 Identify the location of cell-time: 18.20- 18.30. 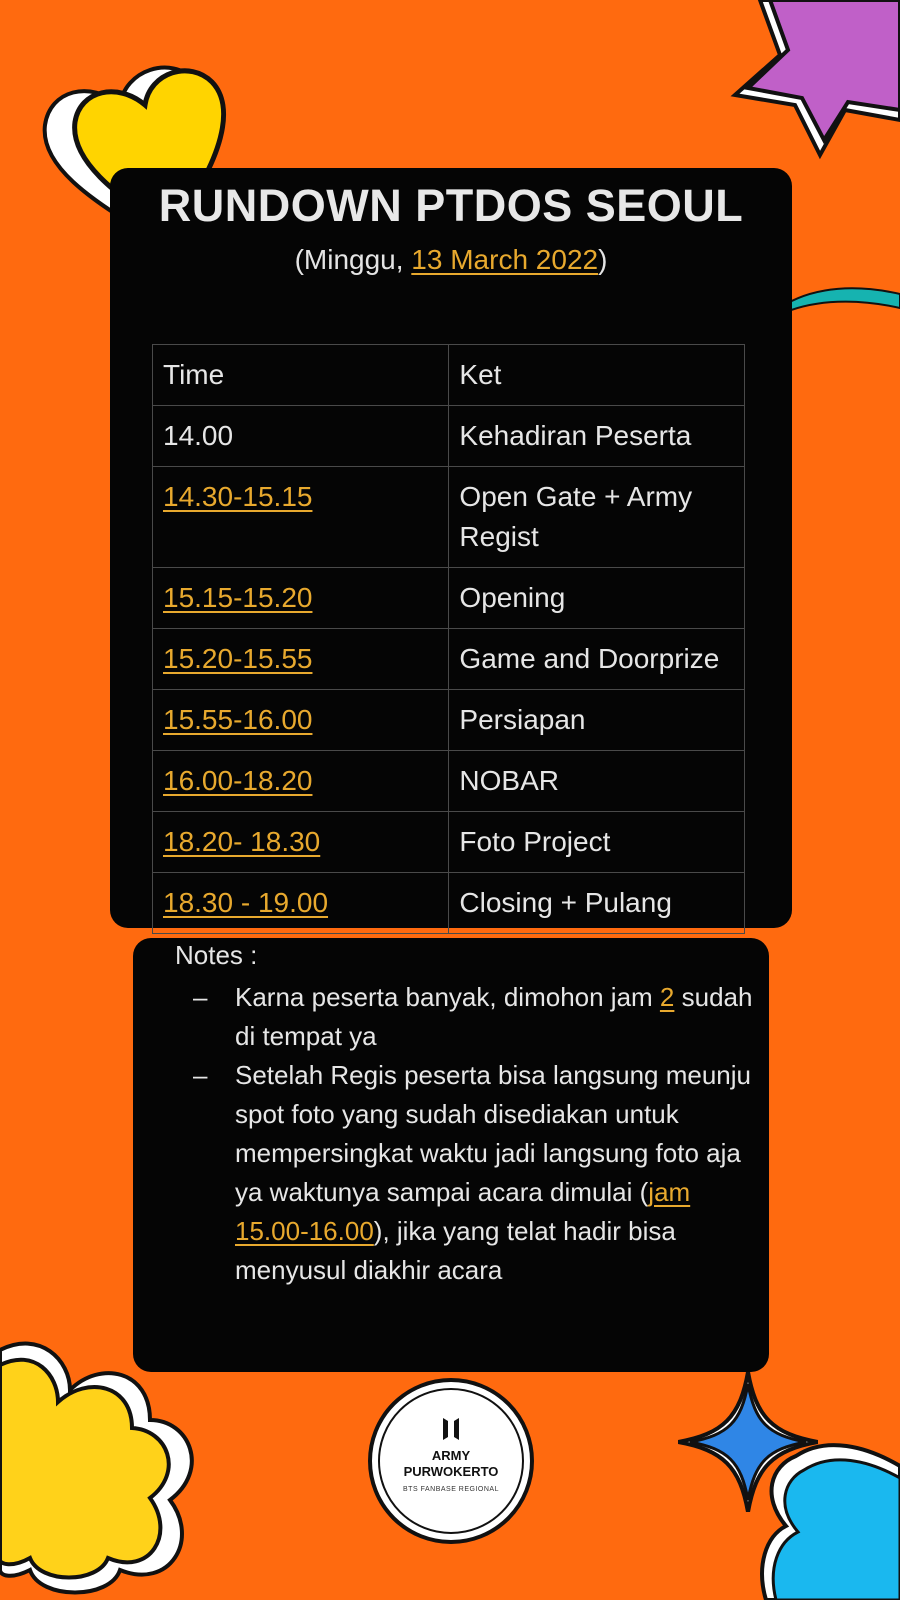
(300, 842).